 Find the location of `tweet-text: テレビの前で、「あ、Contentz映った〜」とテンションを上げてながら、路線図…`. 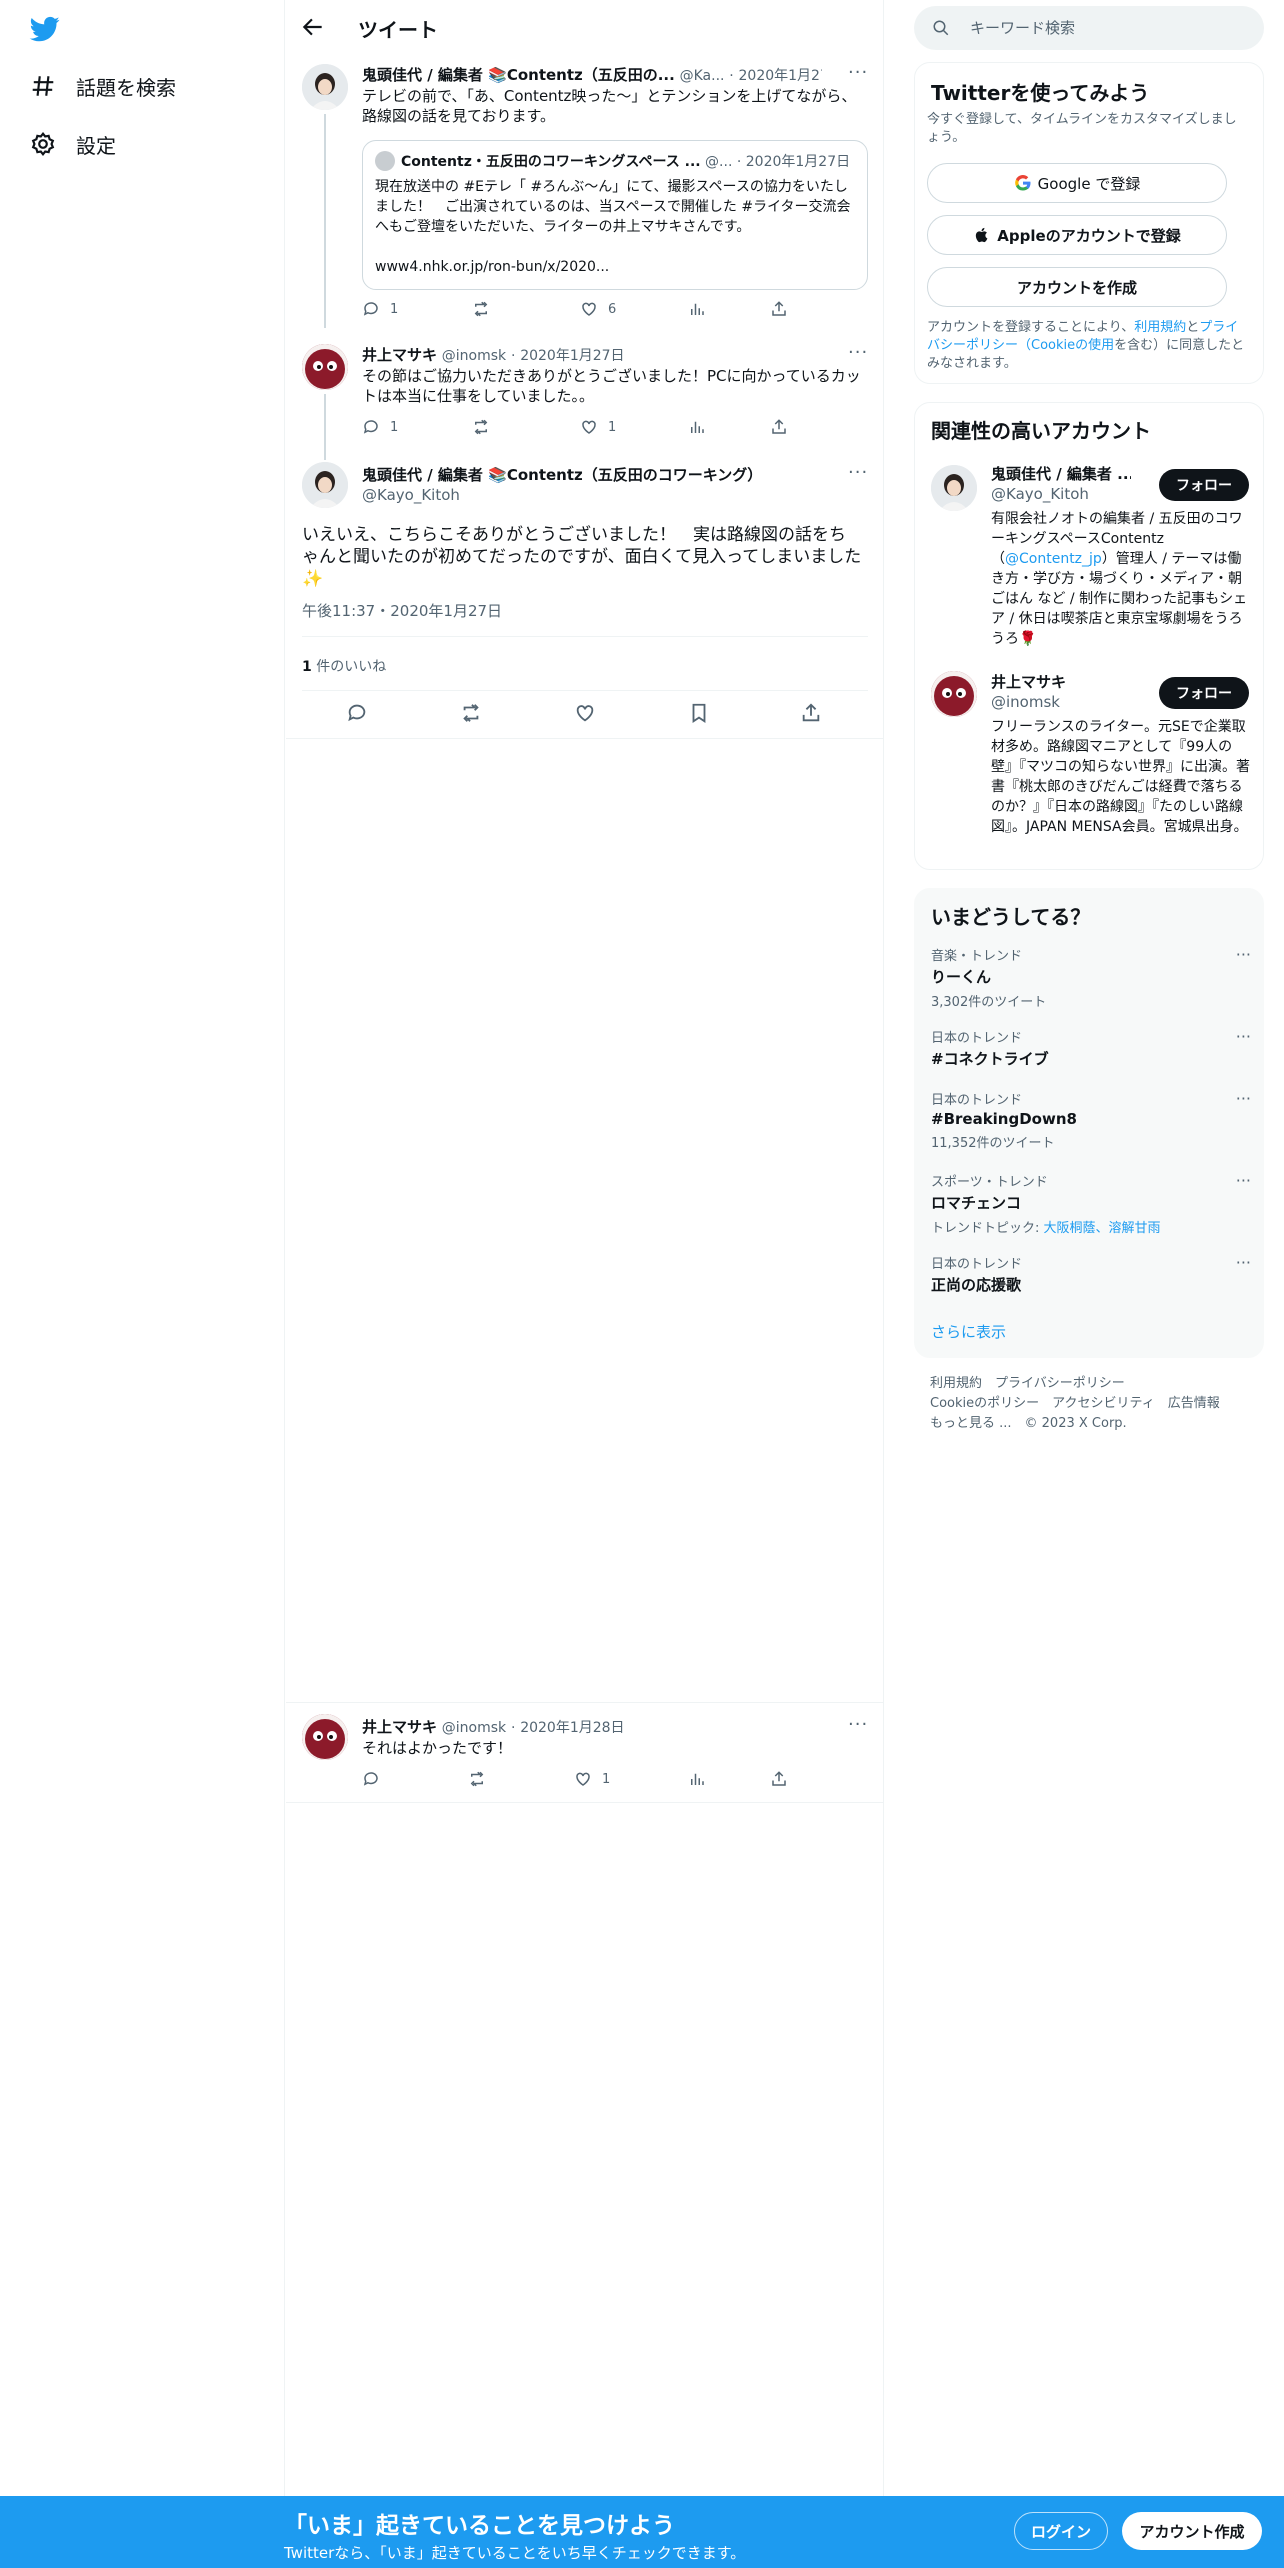

tweet-text: テレビの前で、「あ、Contentz映った〜」とテンションを上げてながら、路線図… is located at coordinates (609, 106).